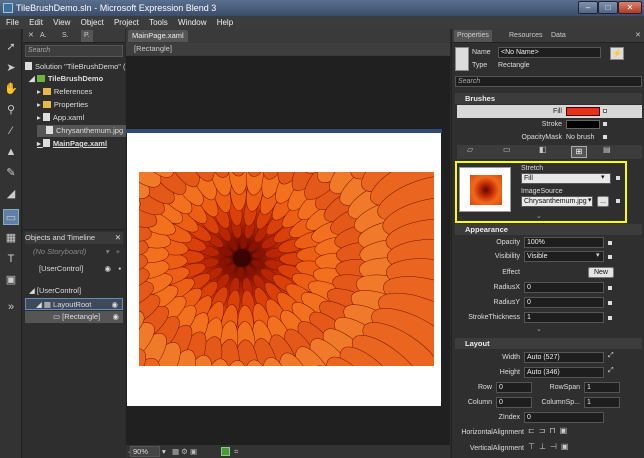  Describe the element at coordinates (11, 194) in the screenshot. I see `brush-transform-tool-icon: ◢` at that location.